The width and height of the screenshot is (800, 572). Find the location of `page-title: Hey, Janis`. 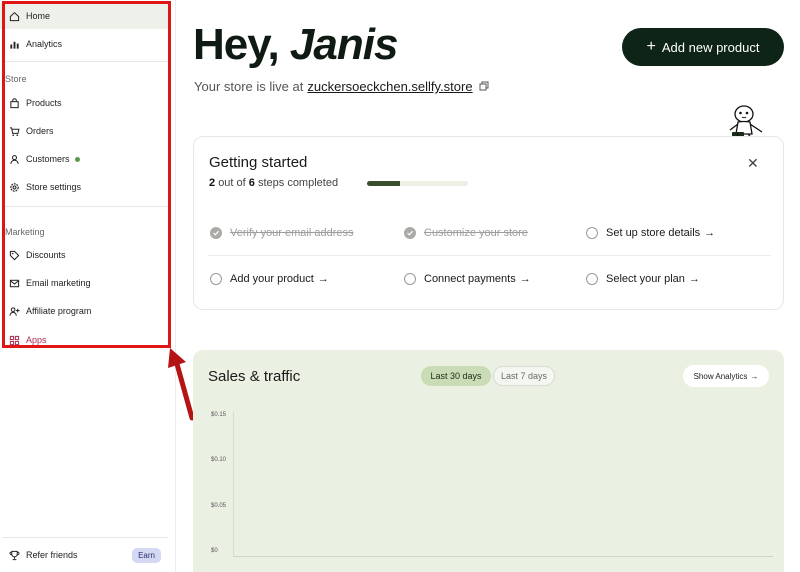

page-title: Hey, Janis is located at coordinates (296, 45).